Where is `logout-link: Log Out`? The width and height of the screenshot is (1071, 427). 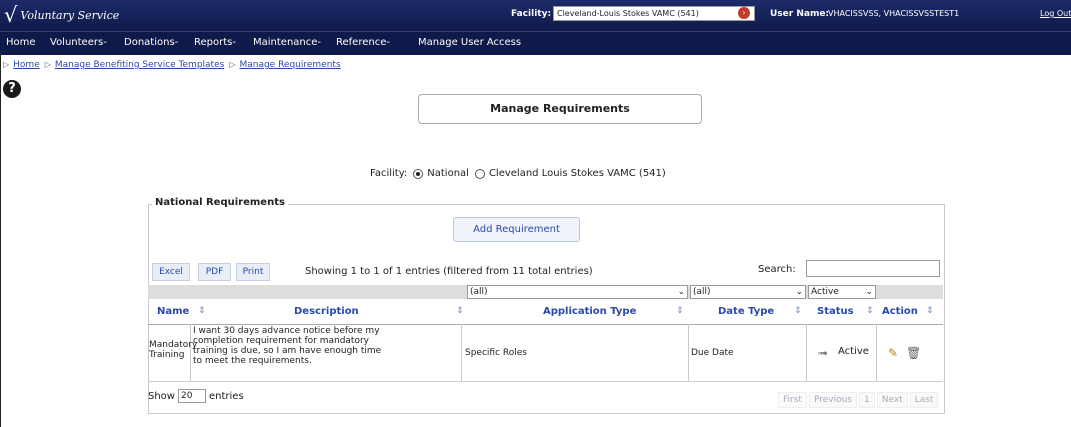
logout-link: Log Out is located at coordinates (1055, 13).